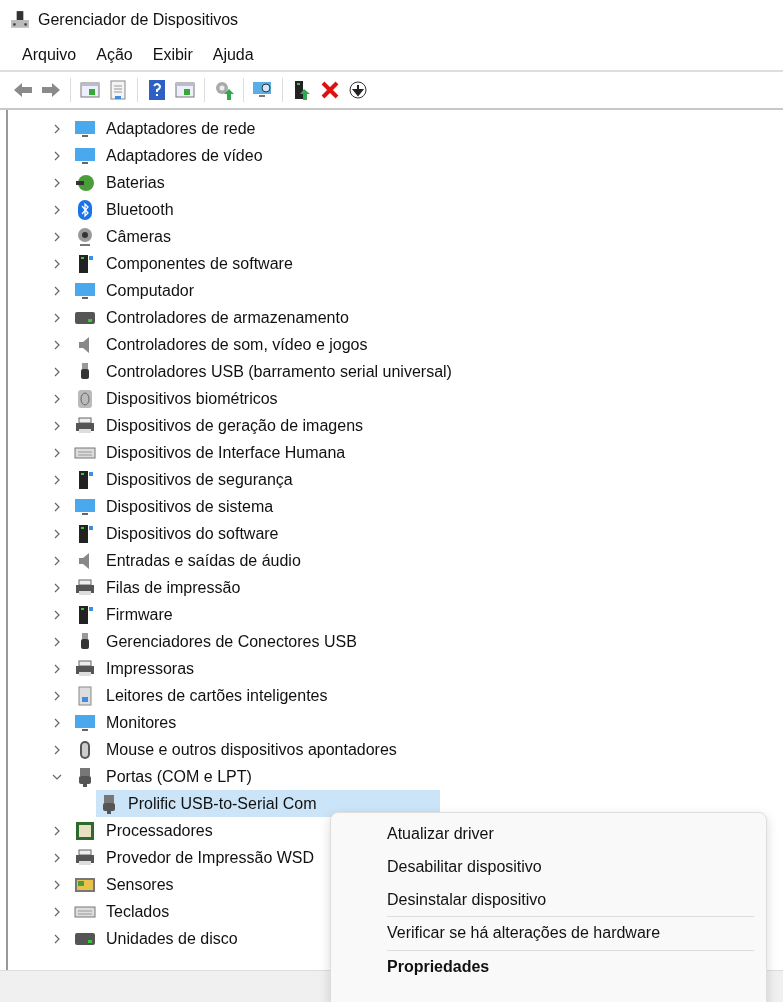 The image size is (783, 1002). Describe the element at coordinates (279, 371) in the screenshot. I see `tree-item: Controladores USB (barramento serial universal)` at that location.